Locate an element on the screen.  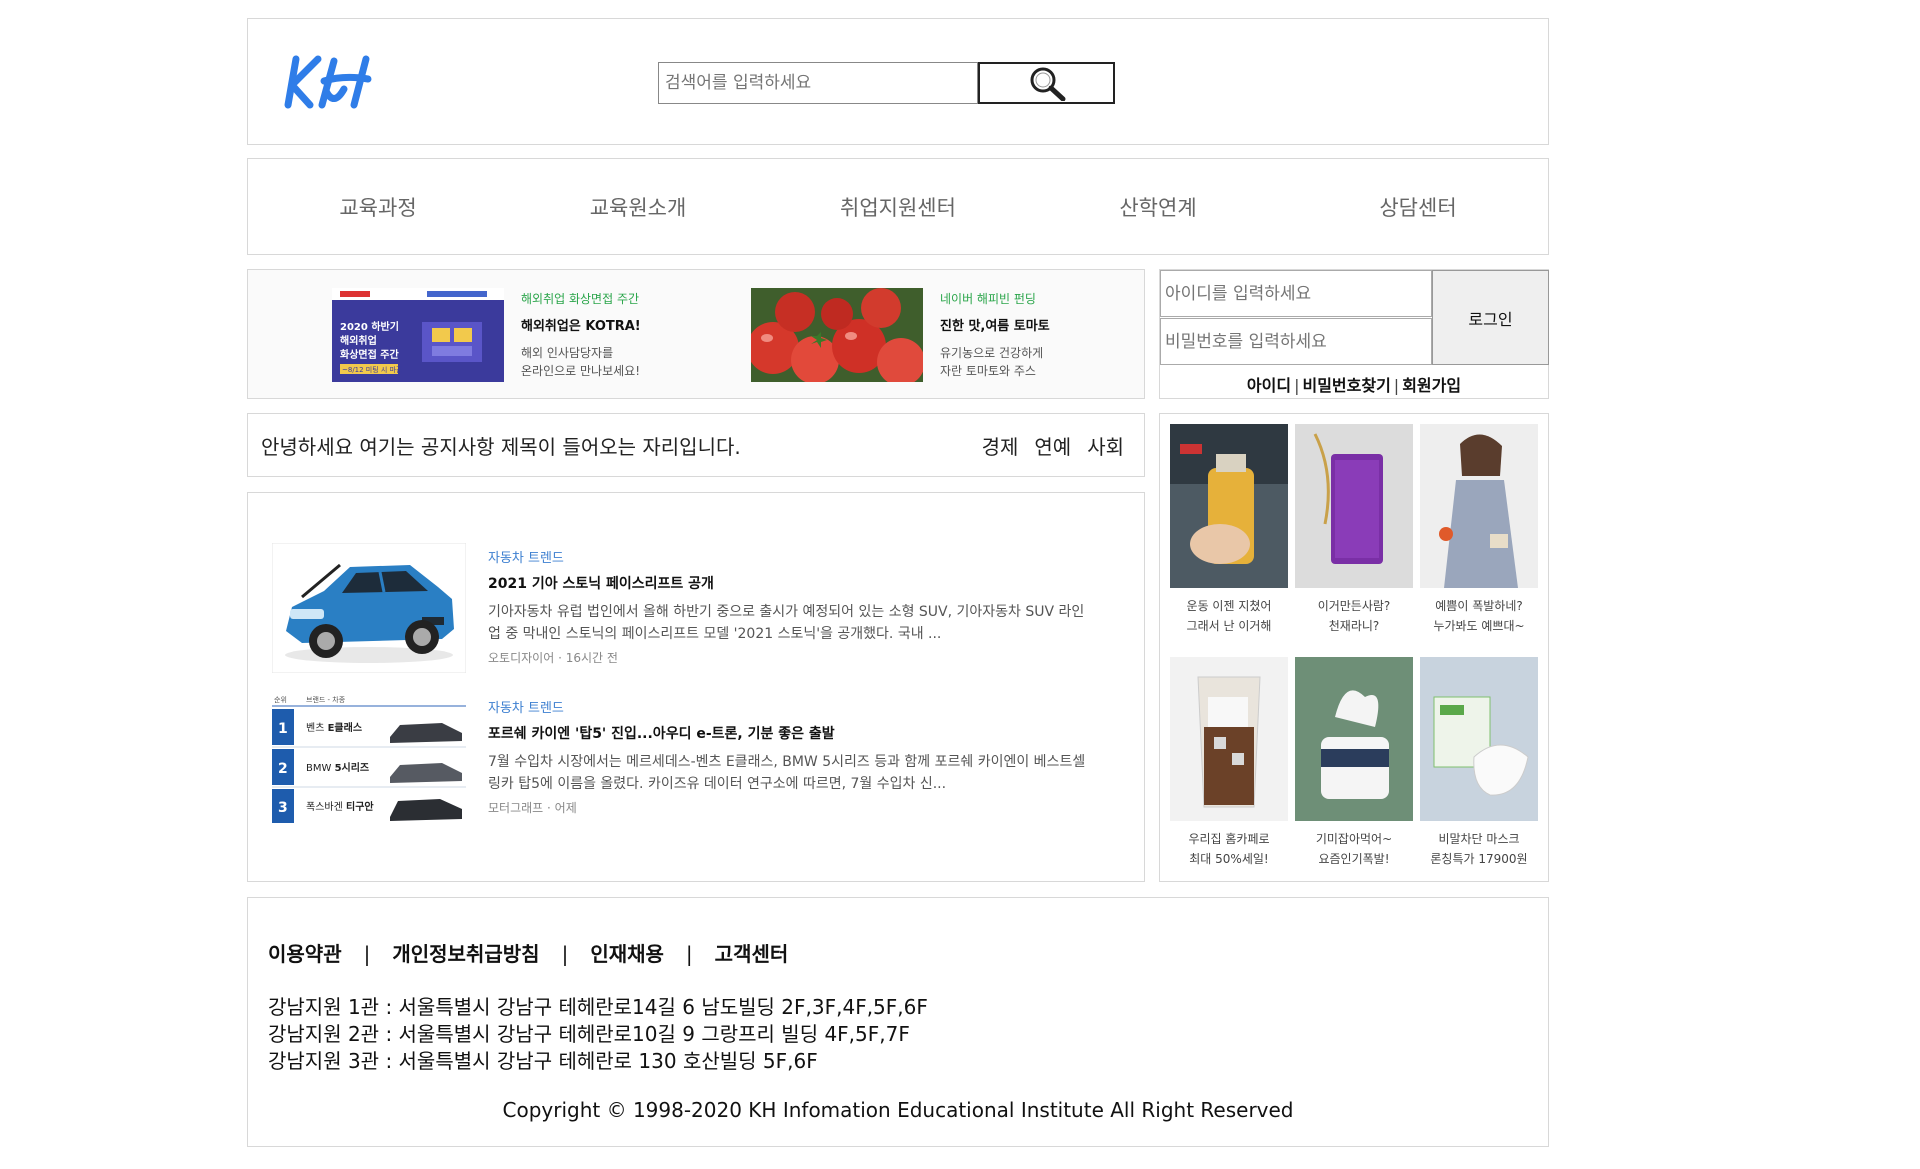
category-entertainment: 연예 is located at coordinates (1052, 445).